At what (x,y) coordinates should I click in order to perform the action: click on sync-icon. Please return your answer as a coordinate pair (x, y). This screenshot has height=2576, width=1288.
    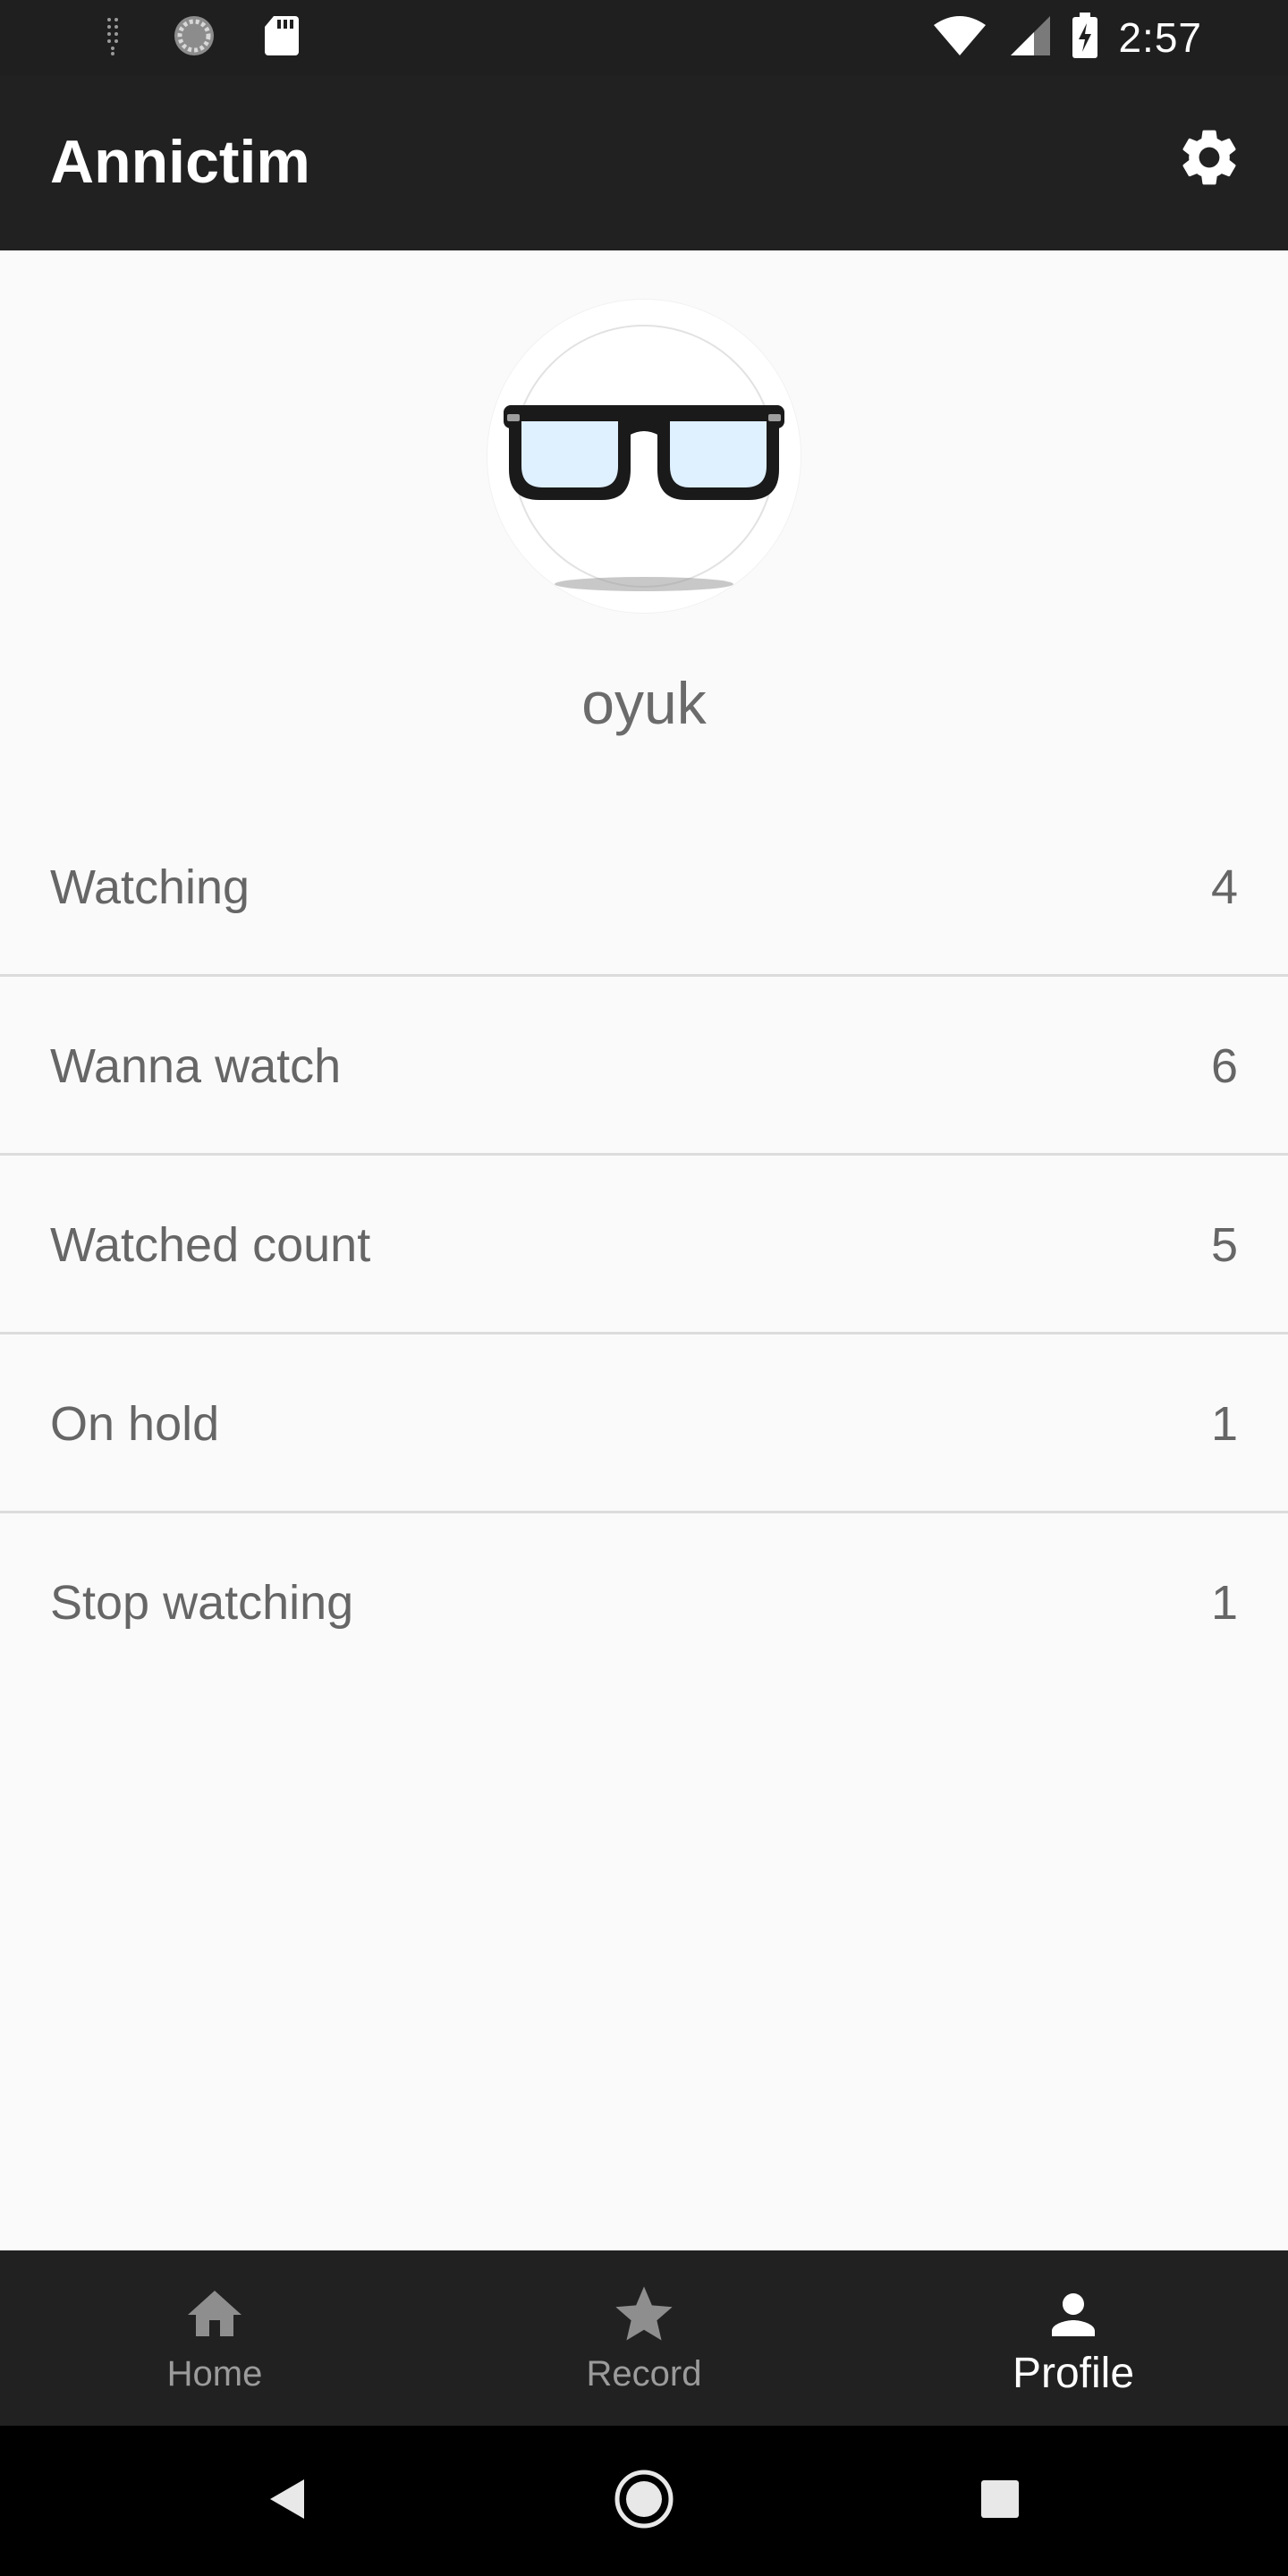
    Looking at the image, I should click on (194, 38).